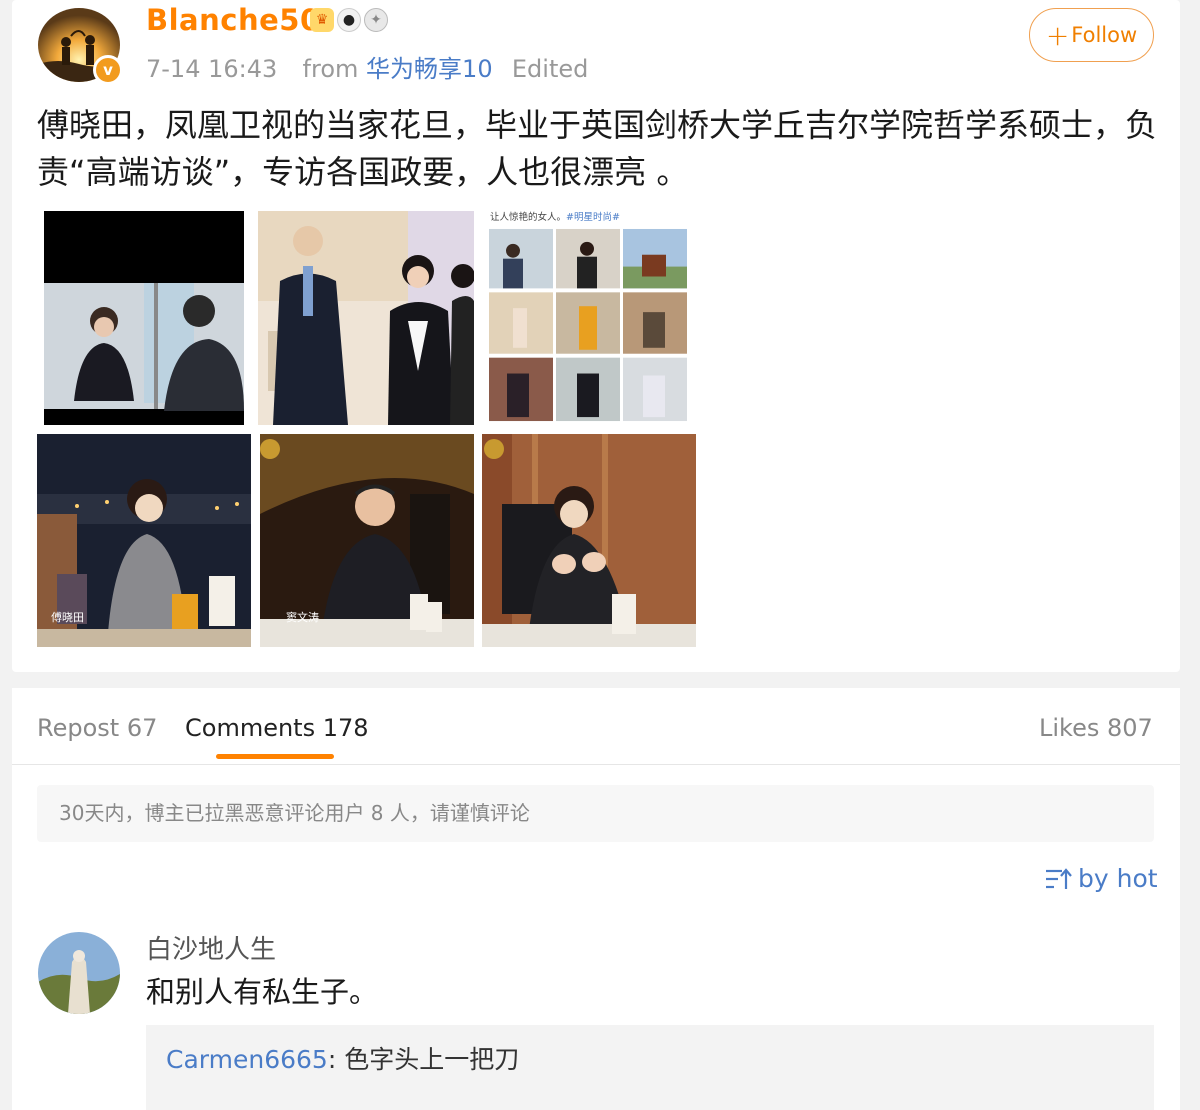 The height and width of the screenshot is (1110, 1200). What do you see at coordinates (277, 728) in the screenshot?
I see `tab-comments: Comments 178` at bounding box center [277, 728].